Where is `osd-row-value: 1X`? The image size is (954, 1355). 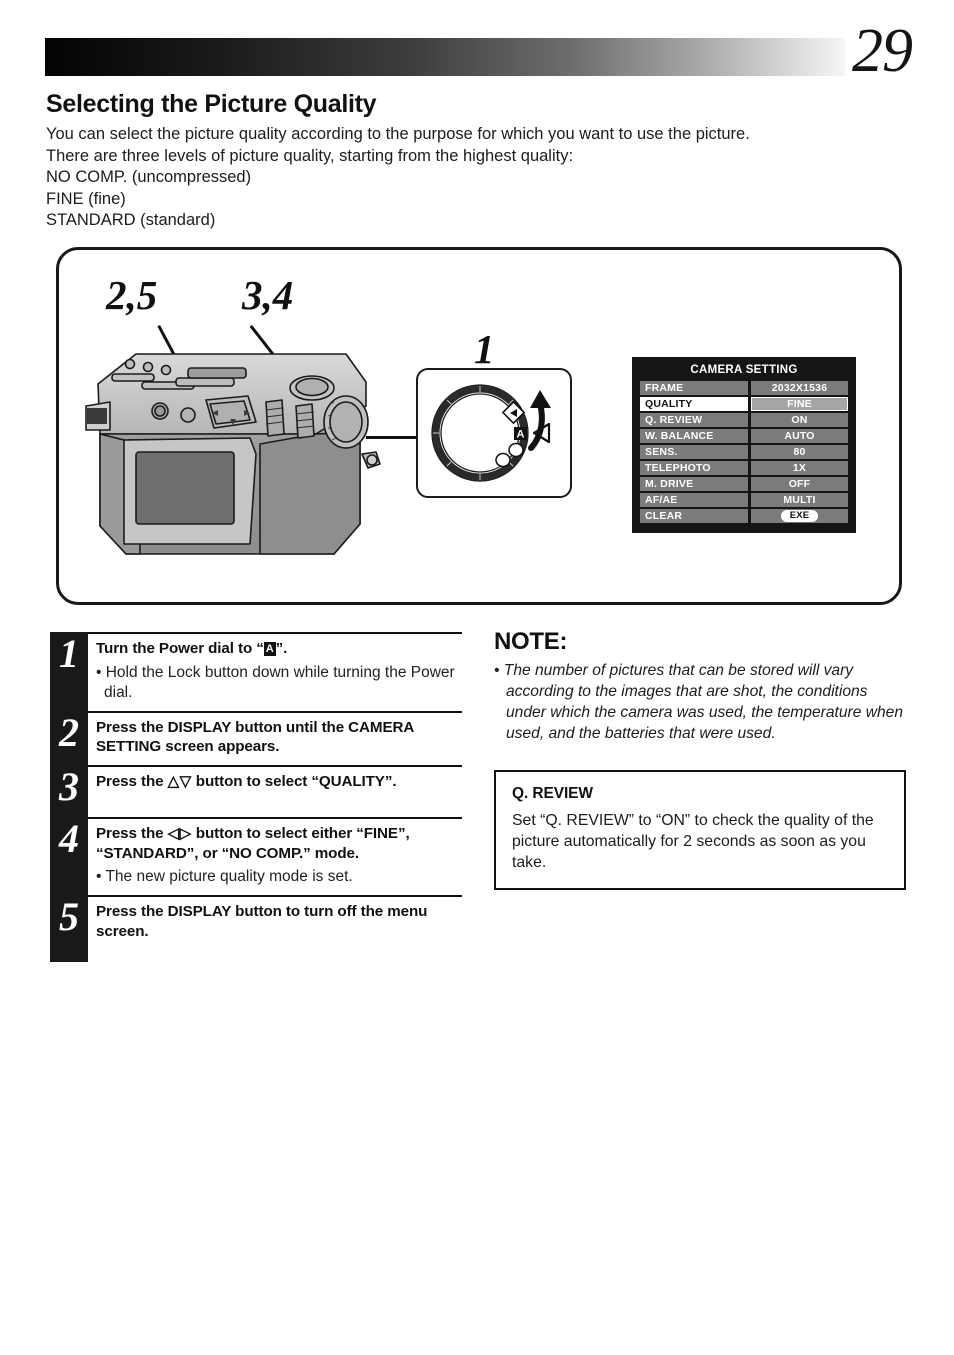 osd-row-value: 1X is located at coordinates (799, 468).